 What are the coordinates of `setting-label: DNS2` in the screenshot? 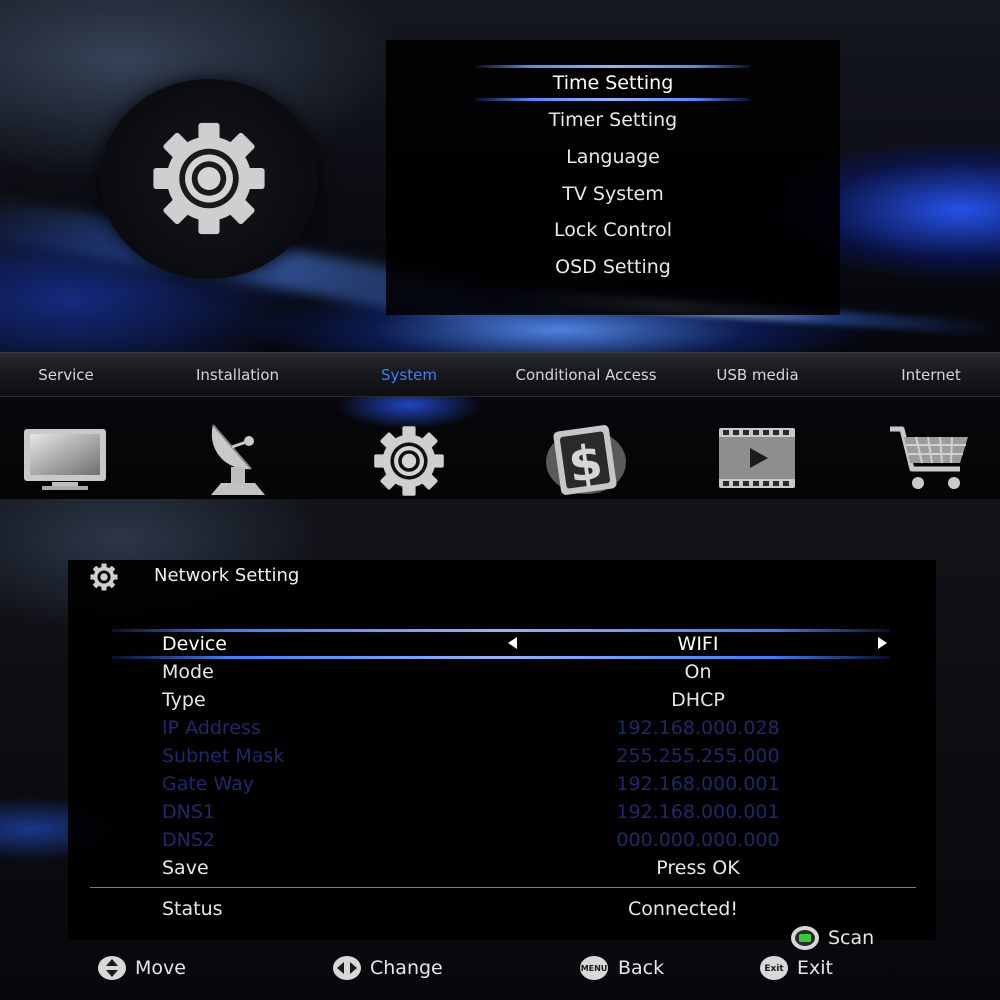 It's located at (188, 840).